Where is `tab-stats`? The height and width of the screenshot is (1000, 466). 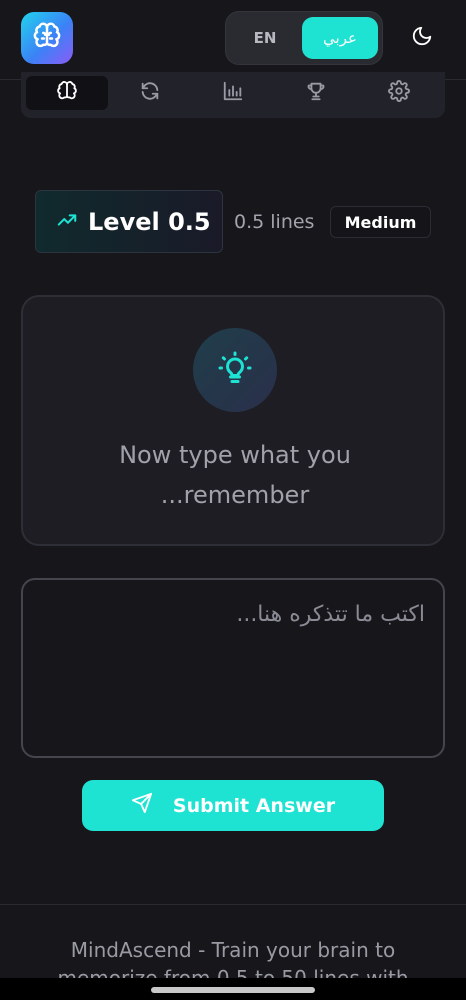 tab-stats is located at coordinates (233, 93).